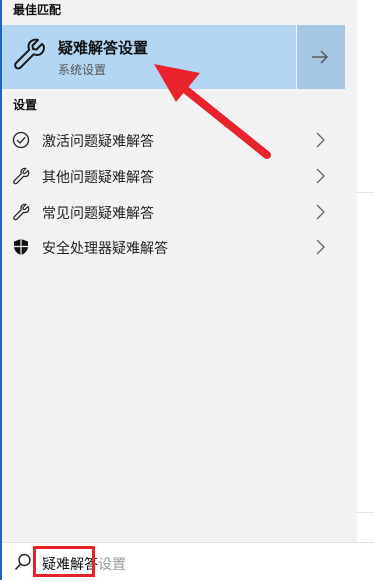 The image size is (374, 581). I want to click on search-query-highlight, so click(64, 561).